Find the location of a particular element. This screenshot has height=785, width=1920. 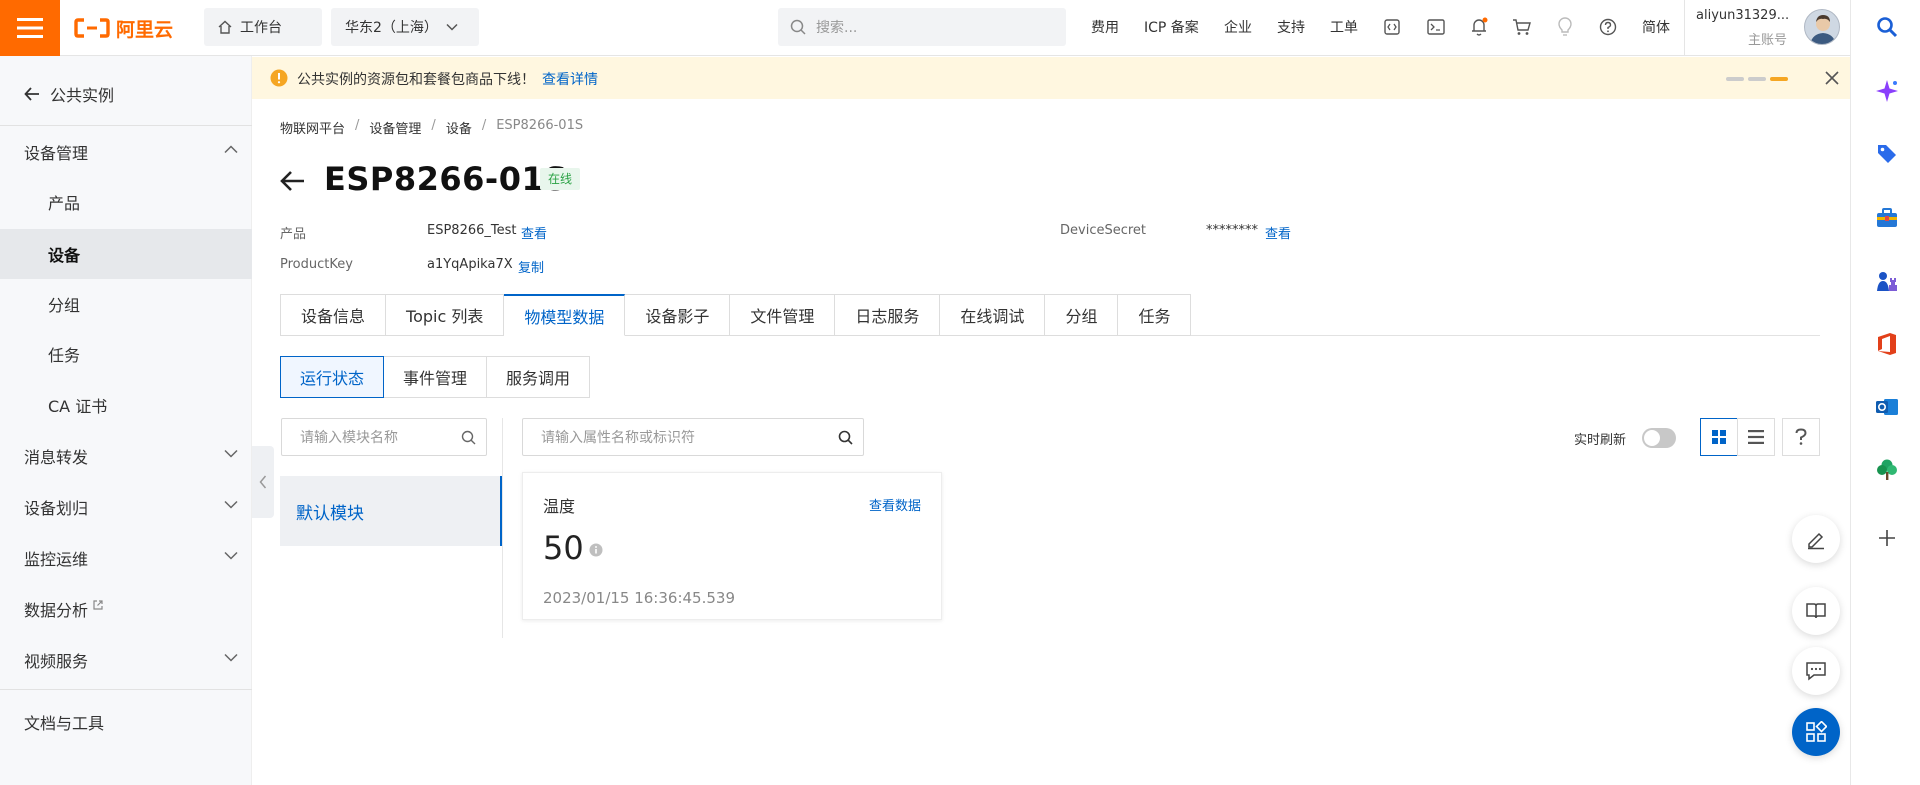

close-icon is located at coordinates (1832, 78).